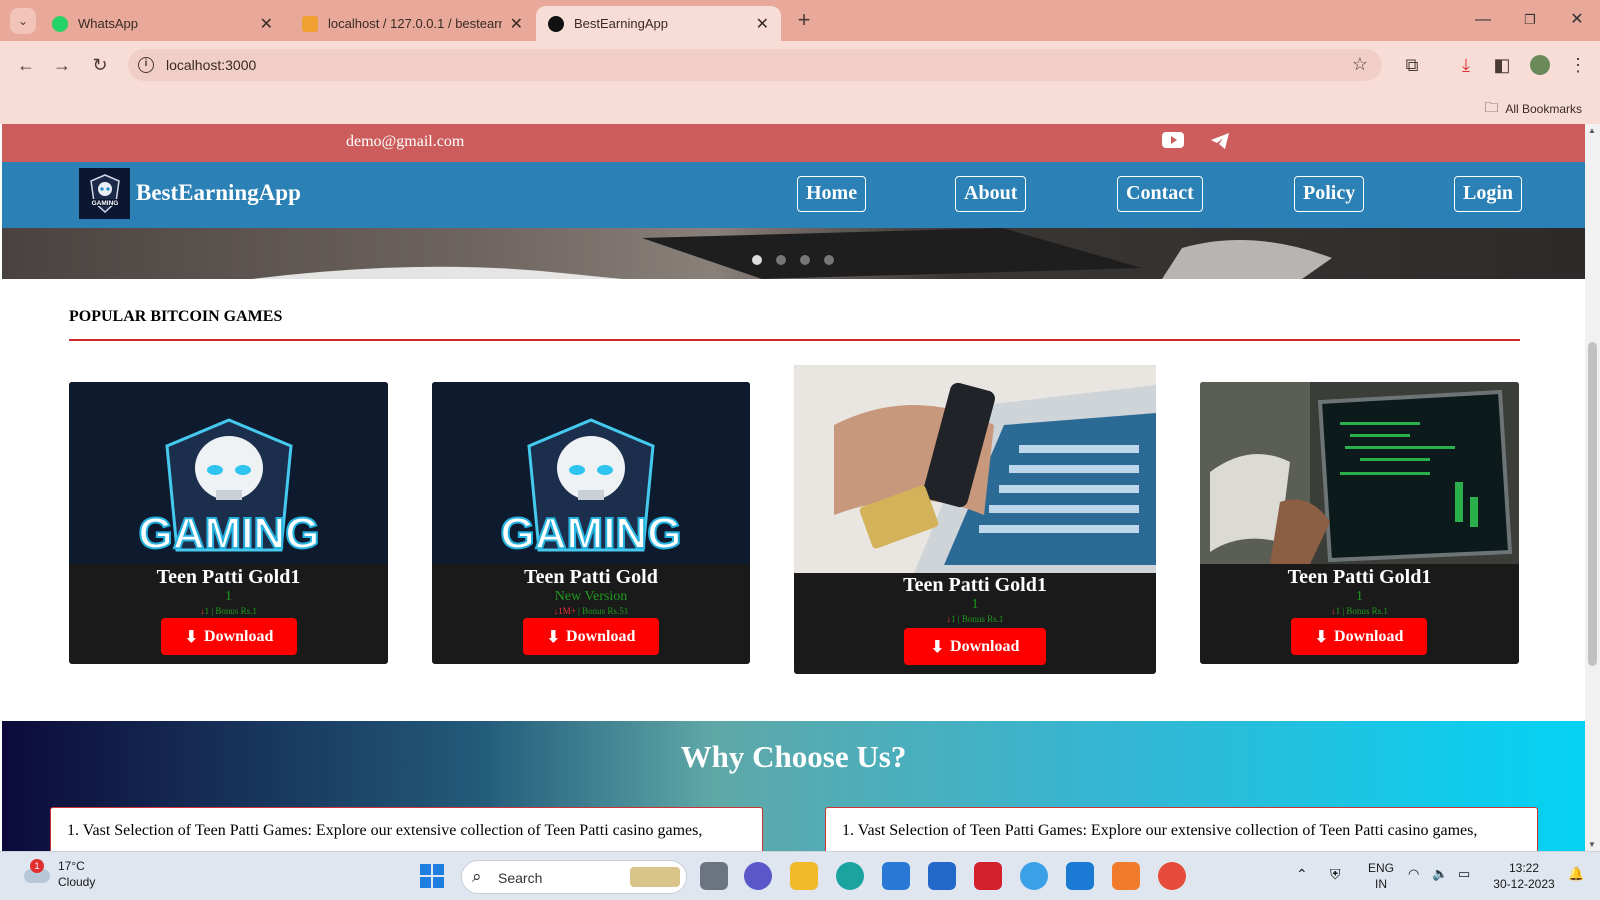 Image resolution: width=1600 pixels, height=900 pixels. I want to click on game-bonus: | Bonus Rs.1, so click(234, 611).